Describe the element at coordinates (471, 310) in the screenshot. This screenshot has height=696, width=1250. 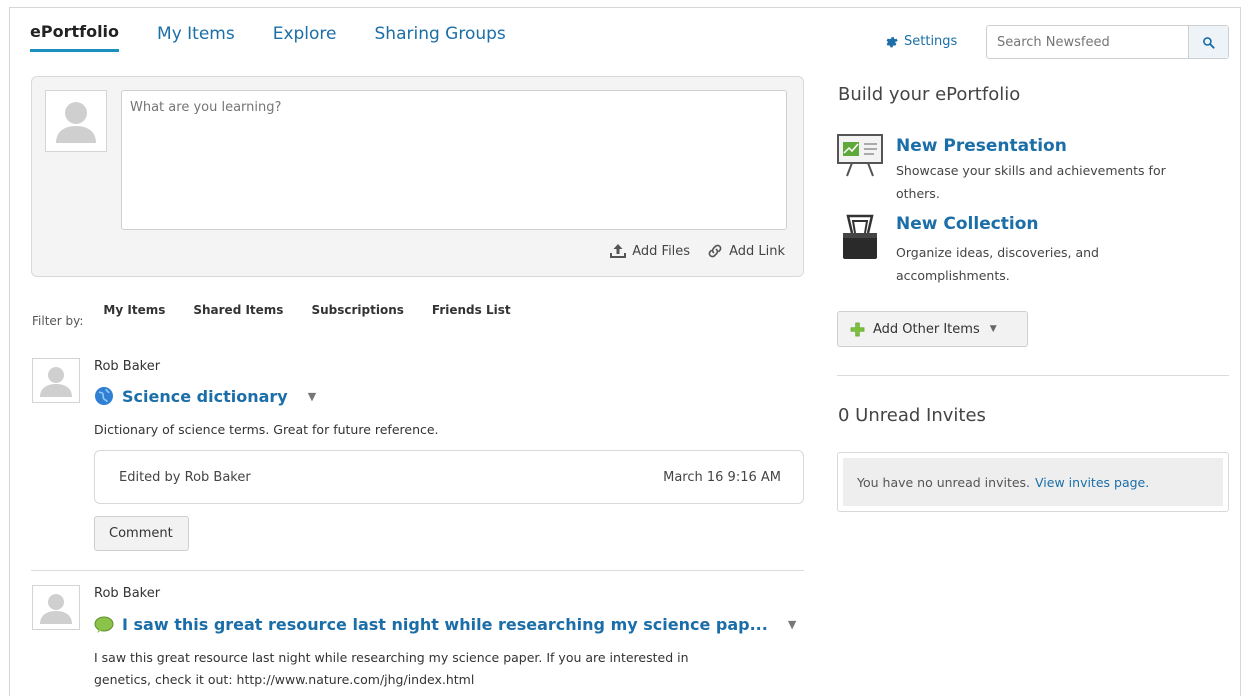
I see `filter-friends-list: Friends List` at that location.